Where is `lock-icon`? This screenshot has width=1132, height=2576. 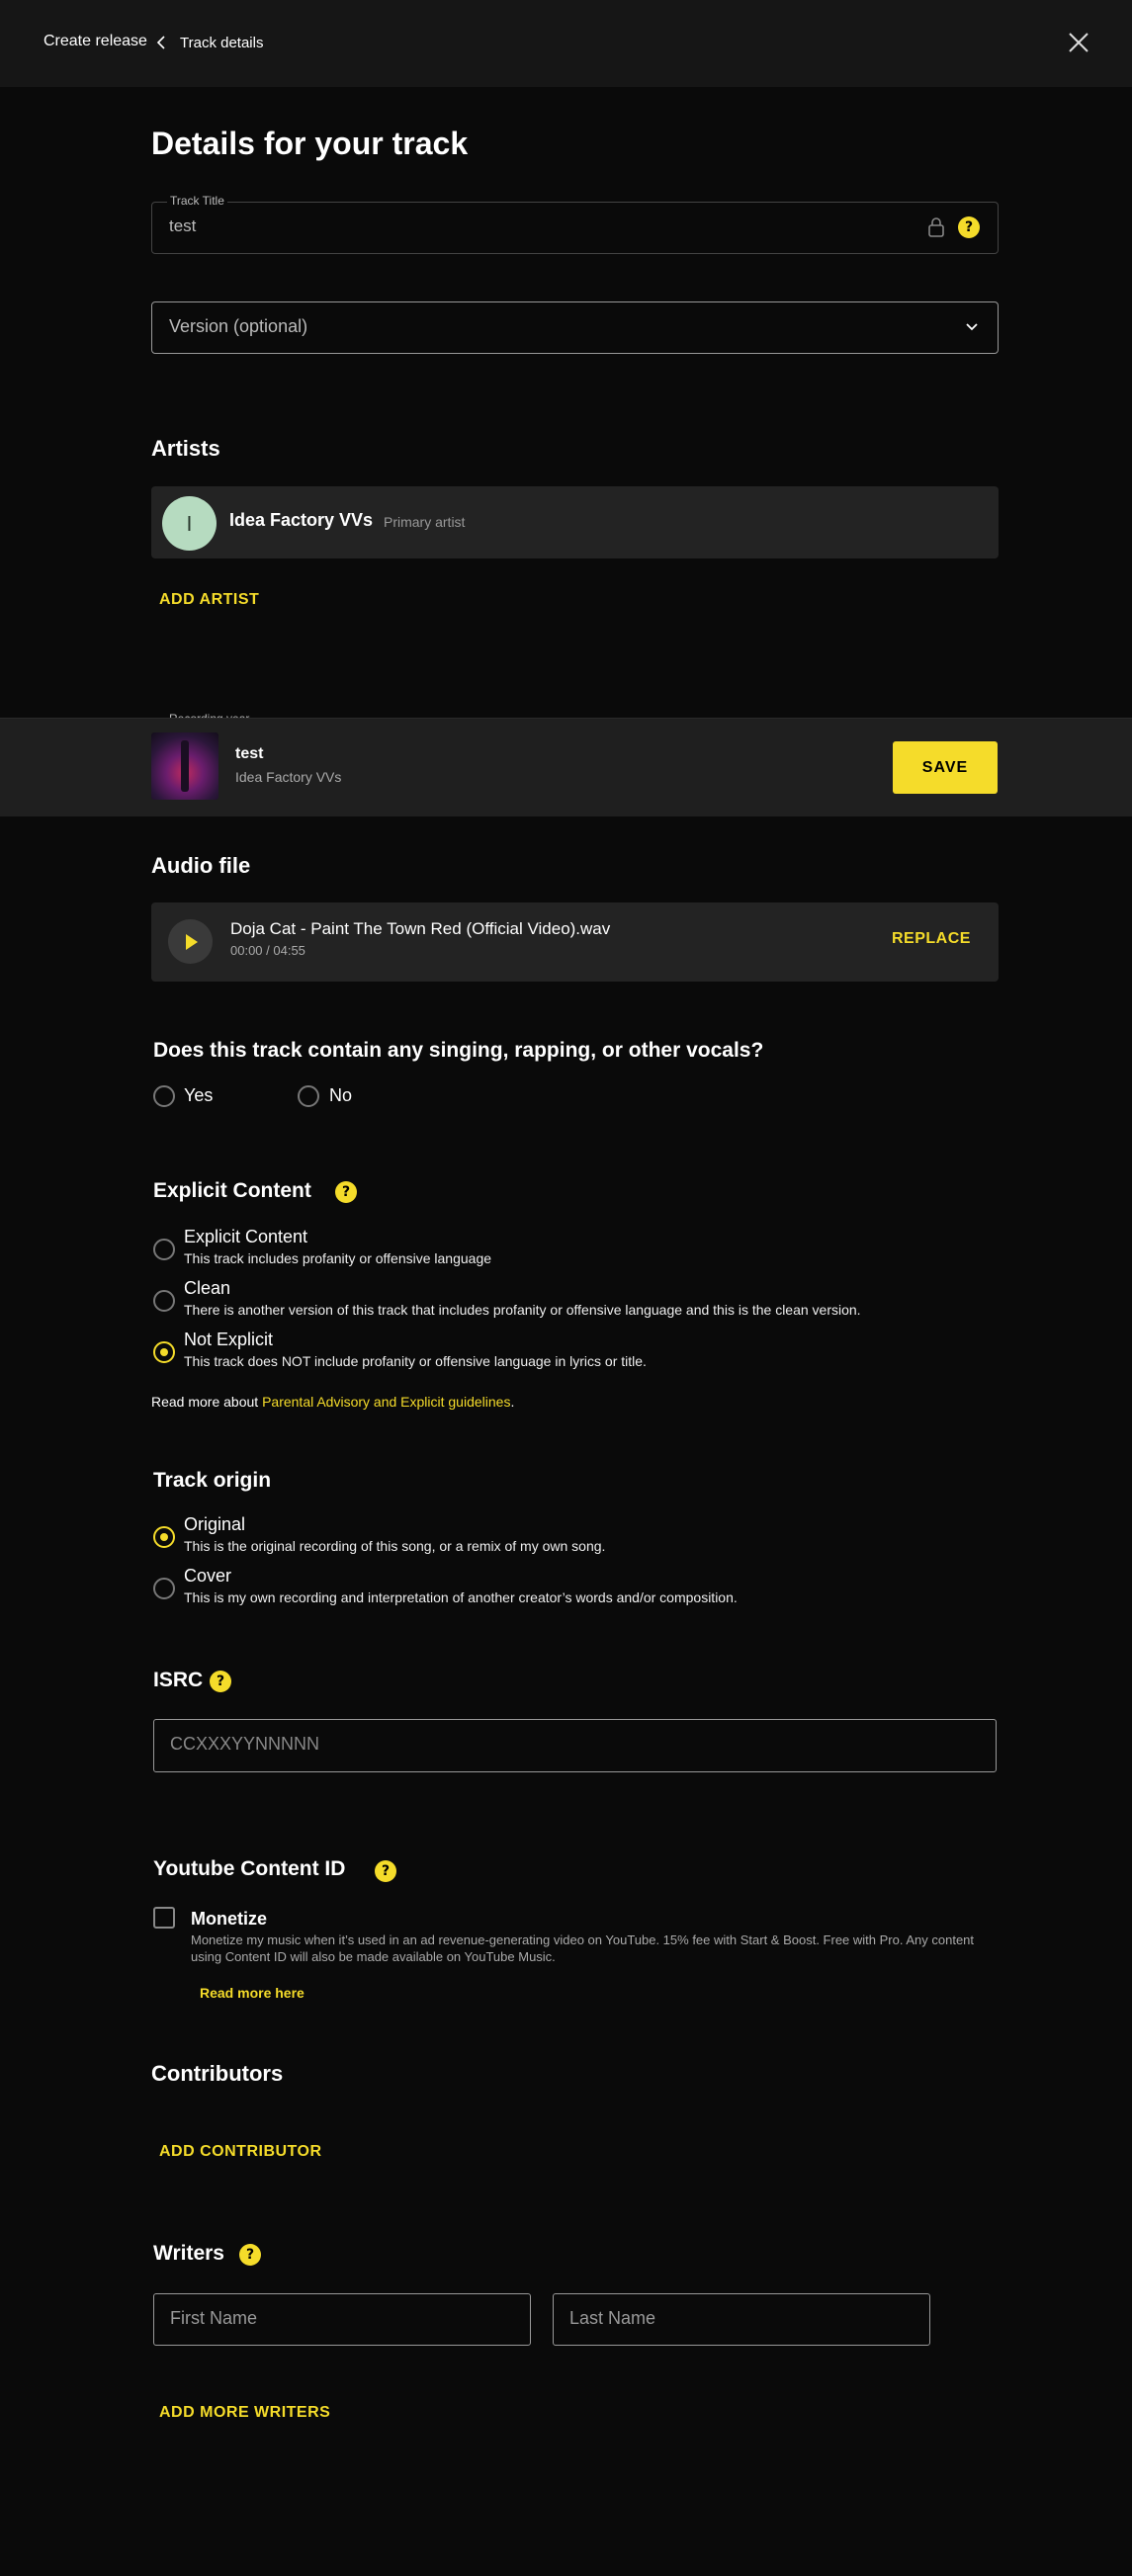 lock-icon is located at coordinates (936, 227).